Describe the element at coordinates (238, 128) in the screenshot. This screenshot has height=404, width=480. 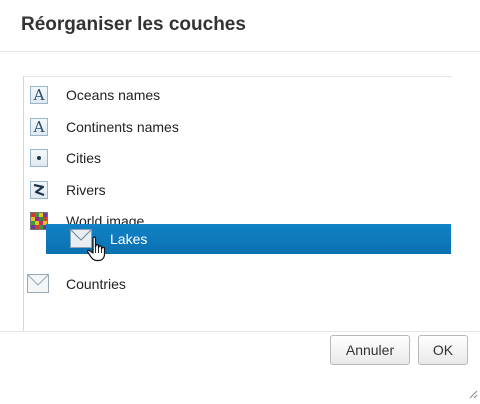
I see `layer-item-continents-names: A Continents names` at that location.